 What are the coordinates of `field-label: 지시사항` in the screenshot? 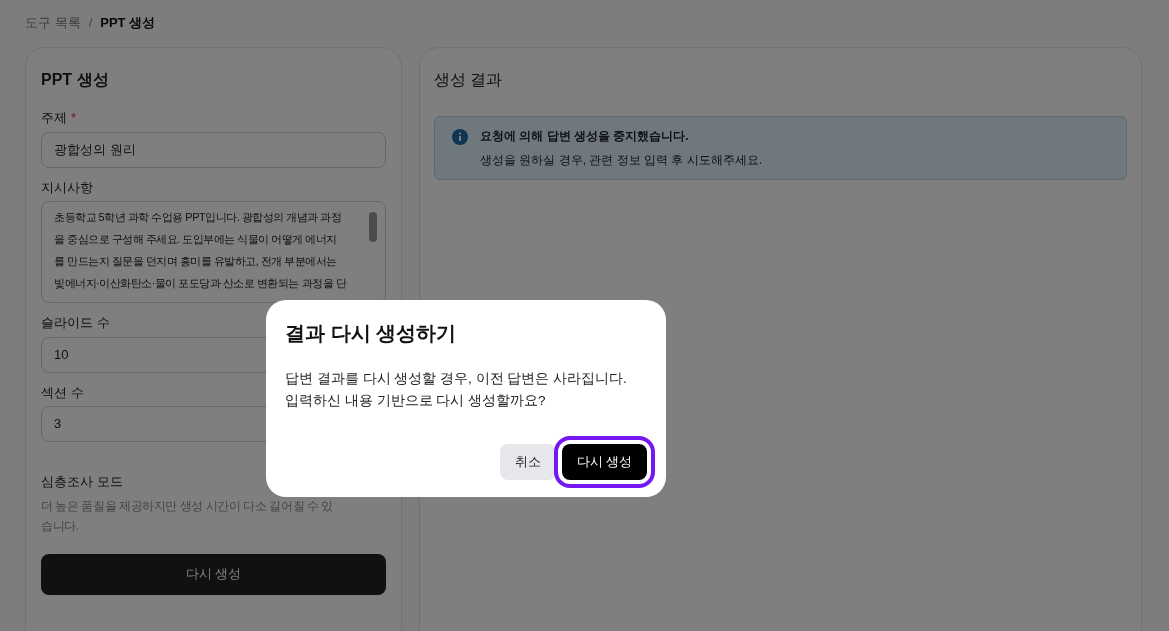 It's located at (67, 187).